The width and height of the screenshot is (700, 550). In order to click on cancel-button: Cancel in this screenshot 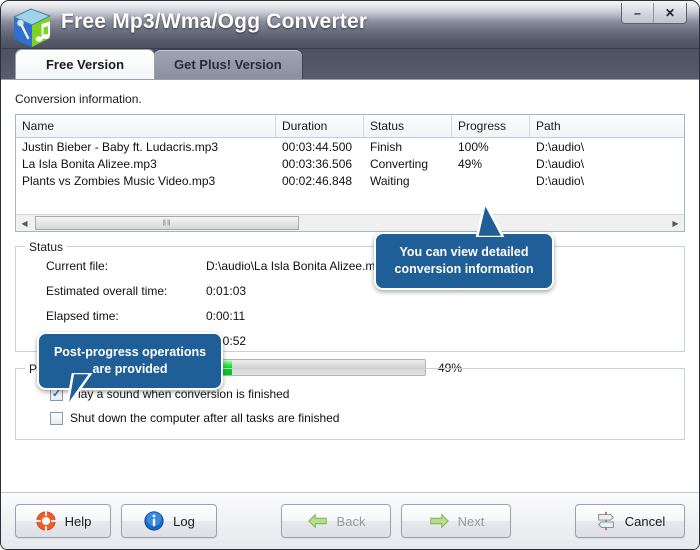, I will do `click(630, 521)`.